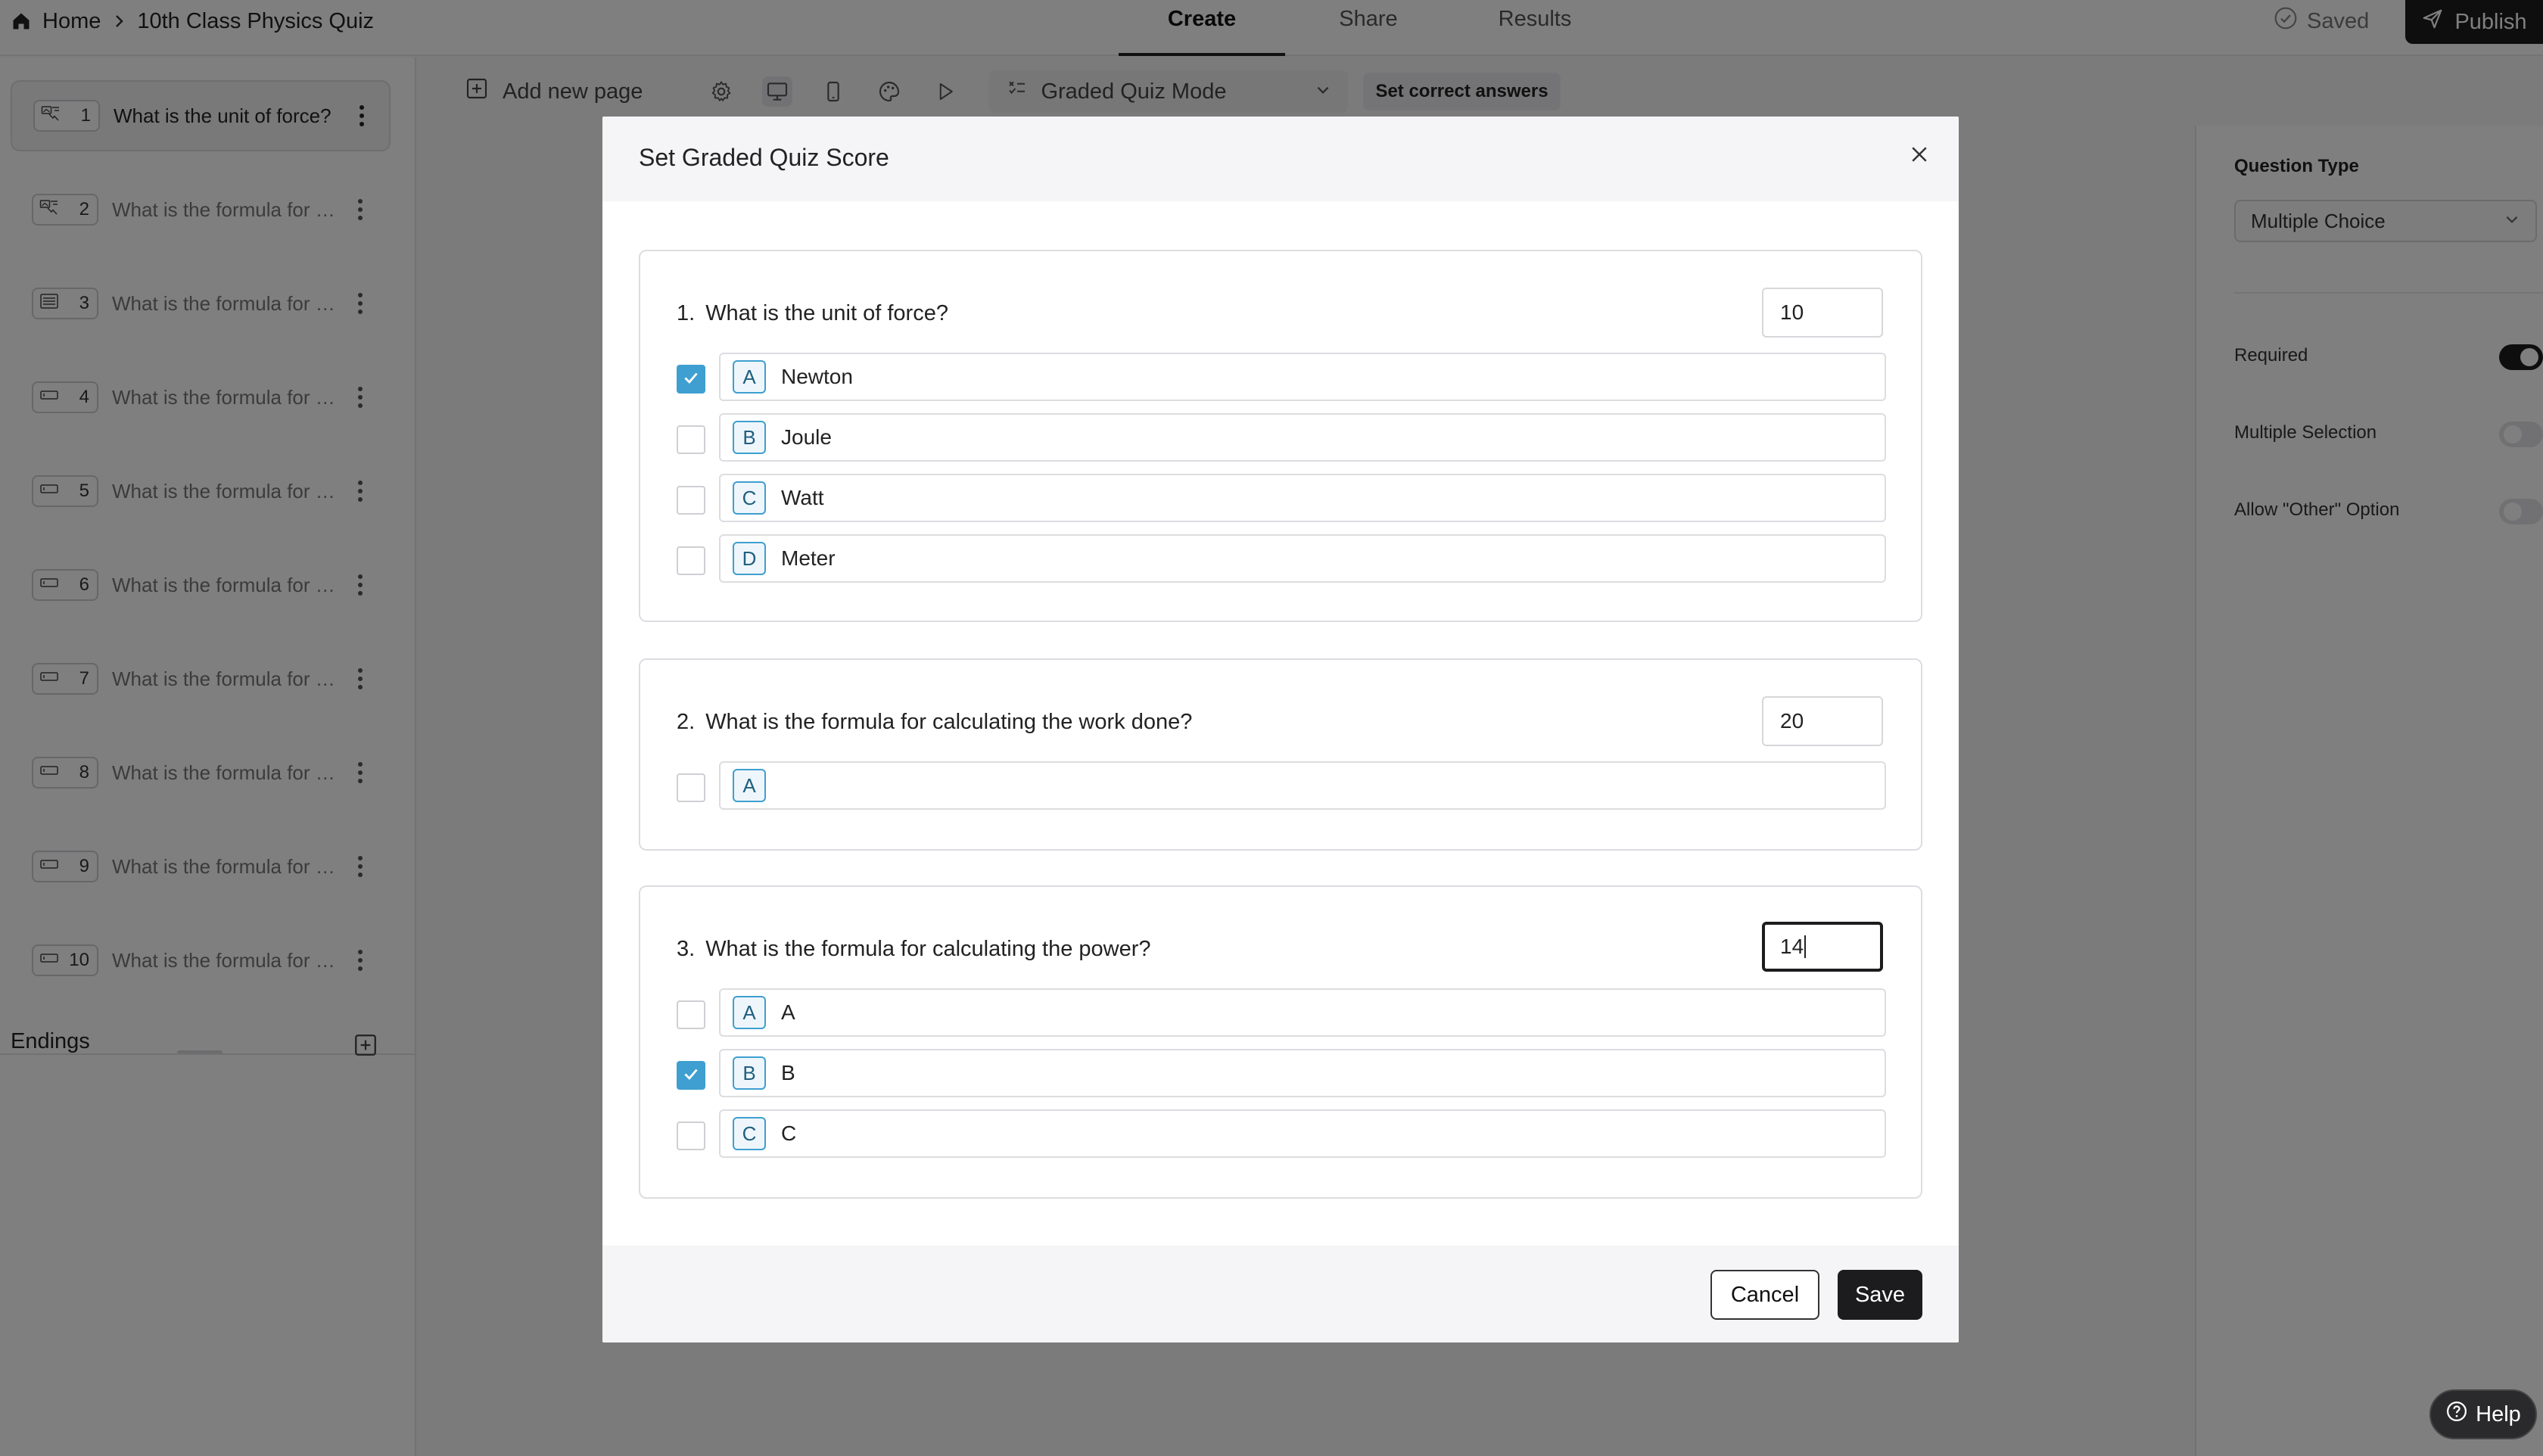 This screenshot has height=1456, width=2543. Describe the element at coordinates (826, 313) in the screenshot. I see `question-text: What is the unit of force?` at that location.